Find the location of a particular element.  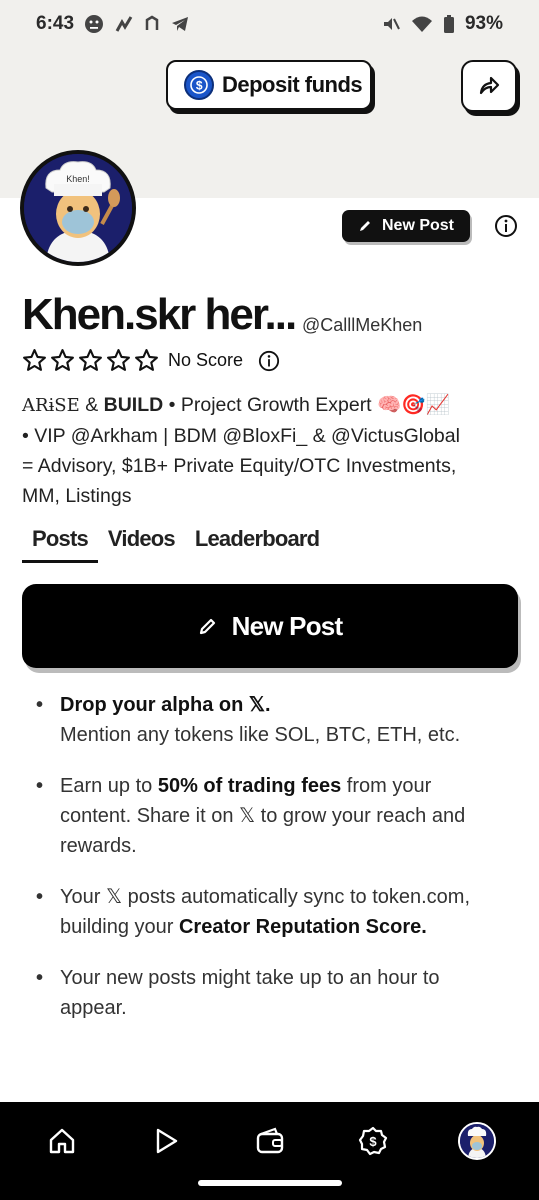

wallet-icon is located at coordinates (270, 1140).